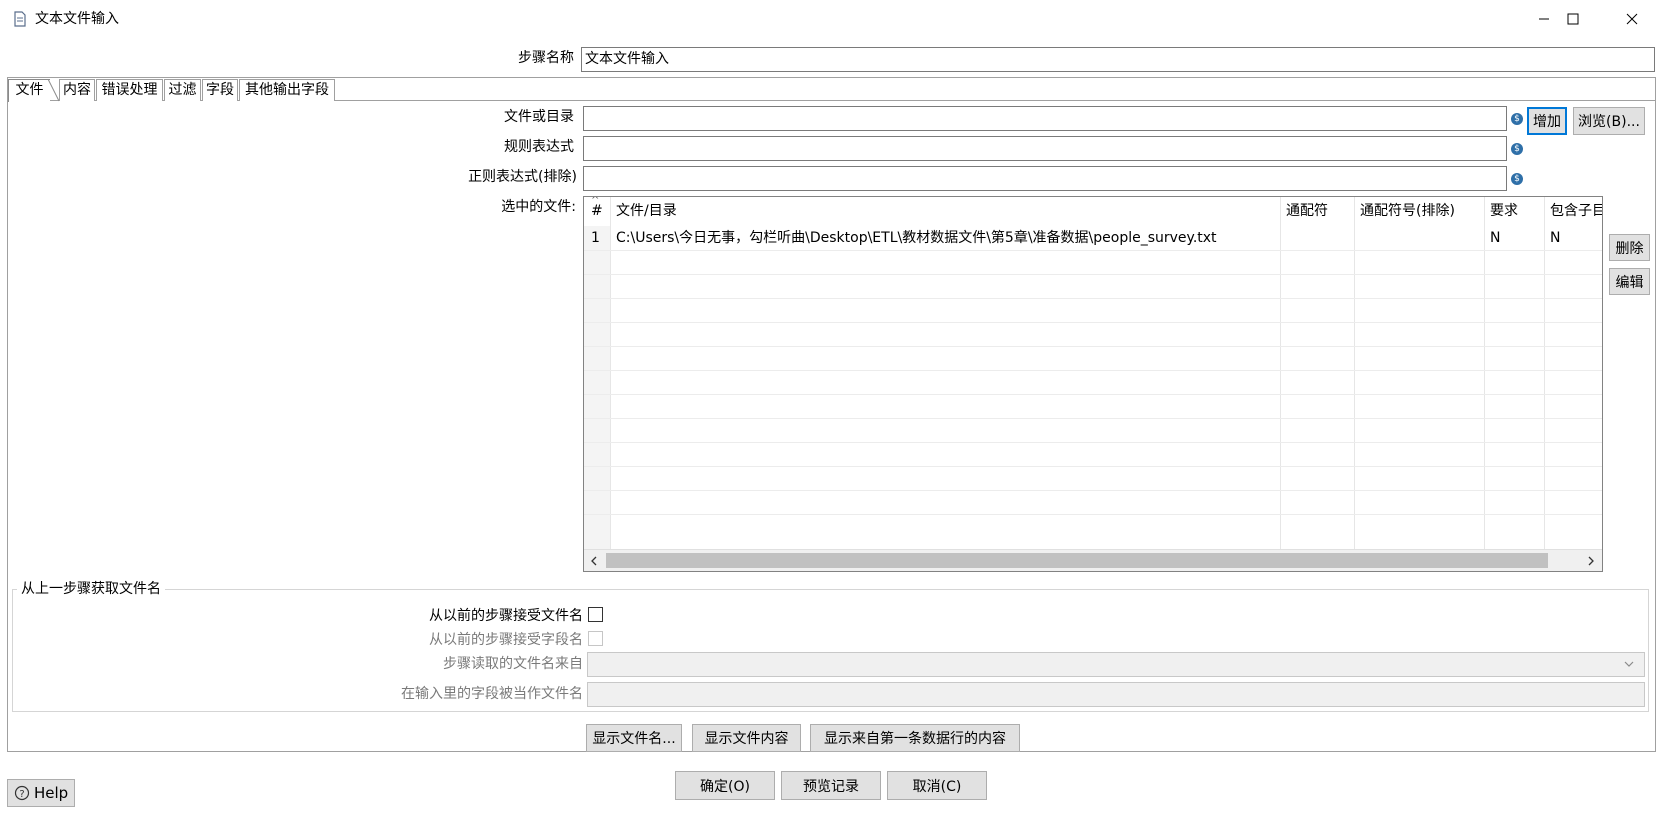  I want to click on maximize-icon, so click(1573, 19).